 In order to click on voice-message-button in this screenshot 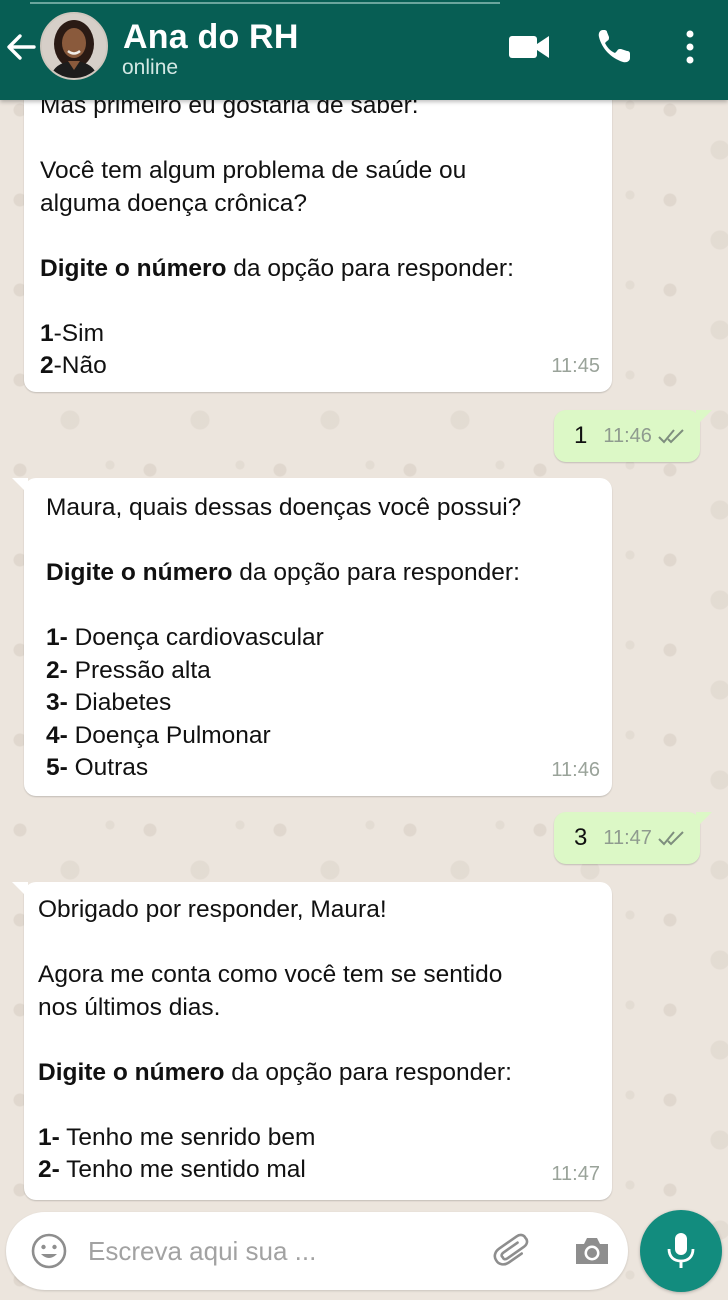, I will do `click(681, 1251)`.